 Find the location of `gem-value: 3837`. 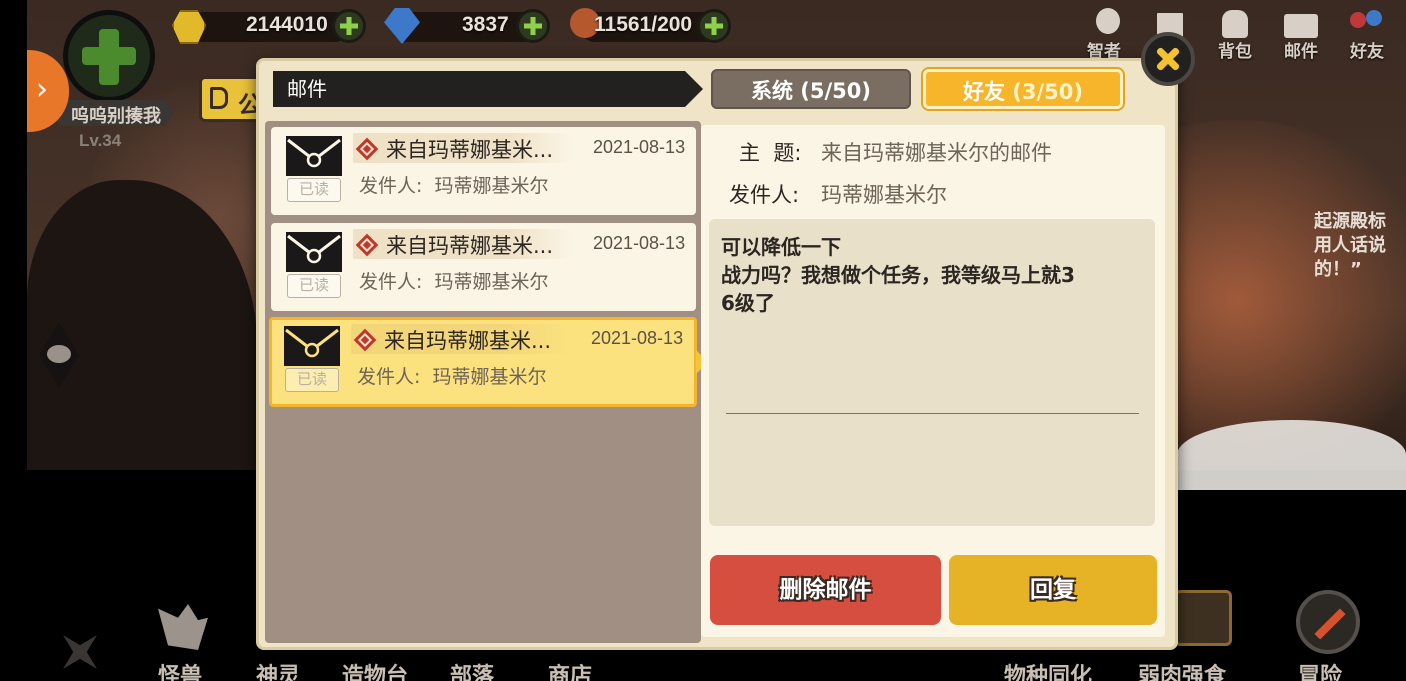

gem-value: 3837 is located at coordinates (485, 24).